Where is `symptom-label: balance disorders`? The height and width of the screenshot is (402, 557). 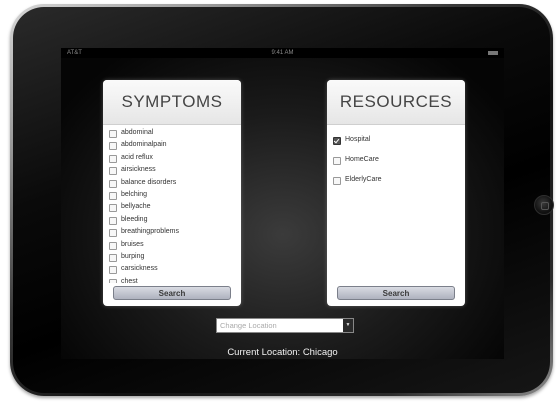
symptom-label: balance disorders is located at coordinates (149, 182).